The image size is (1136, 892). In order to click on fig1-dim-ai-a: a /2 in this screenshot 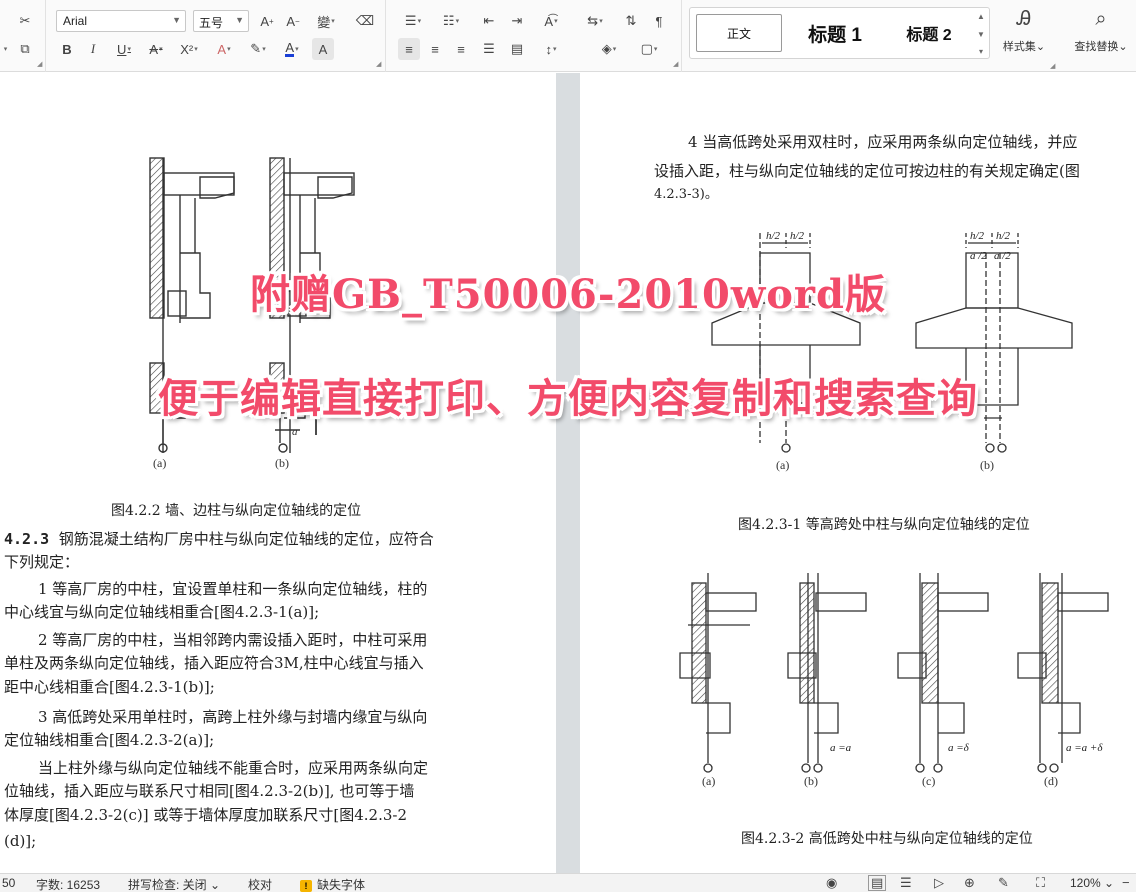, I will do `click(978, 256)`.